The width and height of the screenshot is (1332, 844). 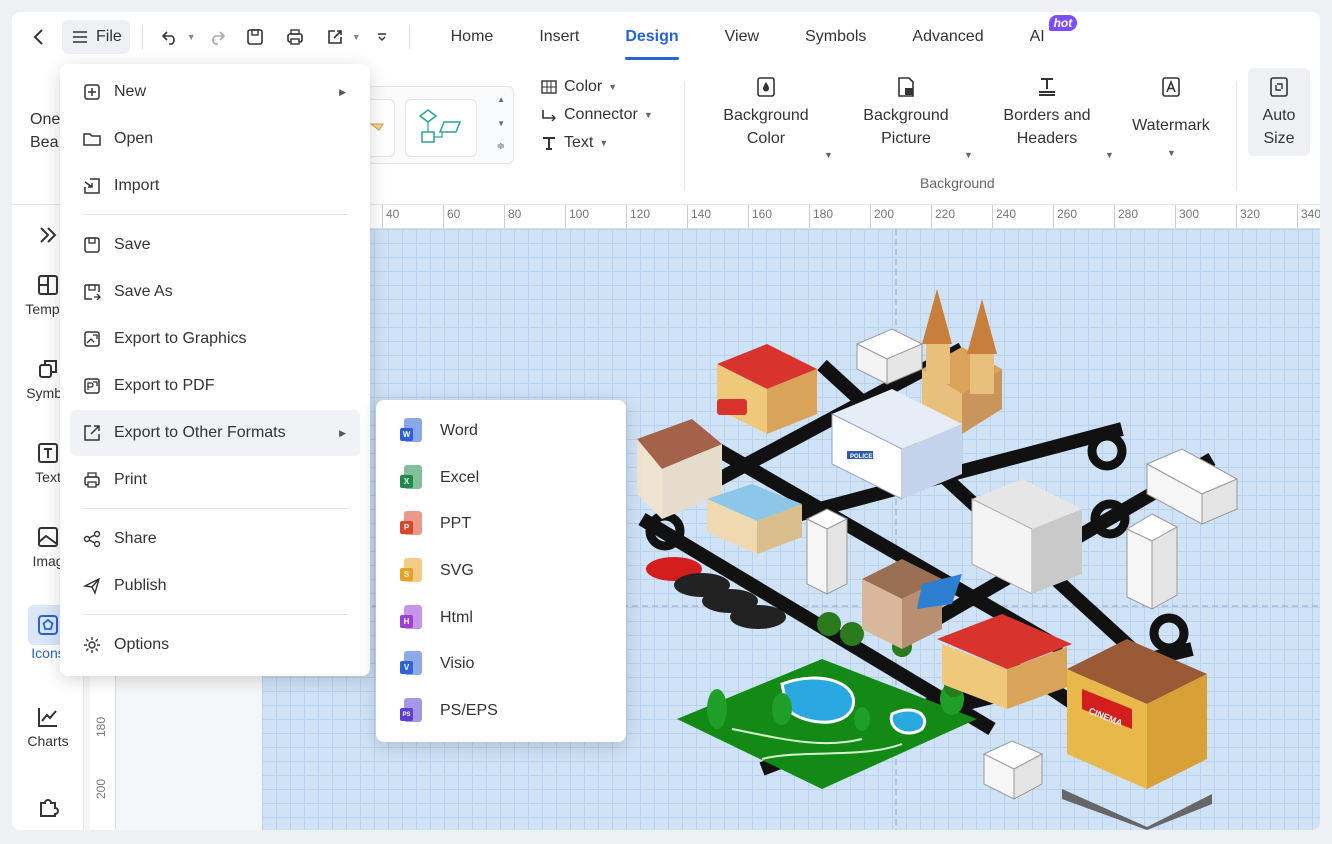 I want to click on export-svg: S SVG, so click(x=501, y=571).